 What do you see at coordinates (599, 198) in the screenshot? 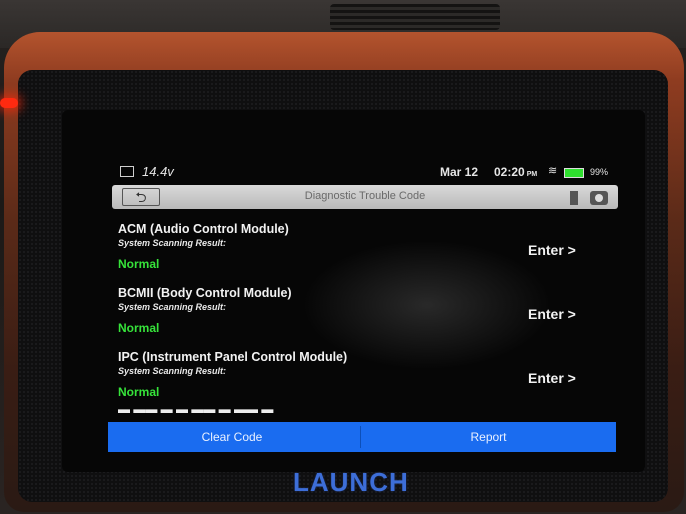
I see `camera-icon` at bounding box center [599, 198].